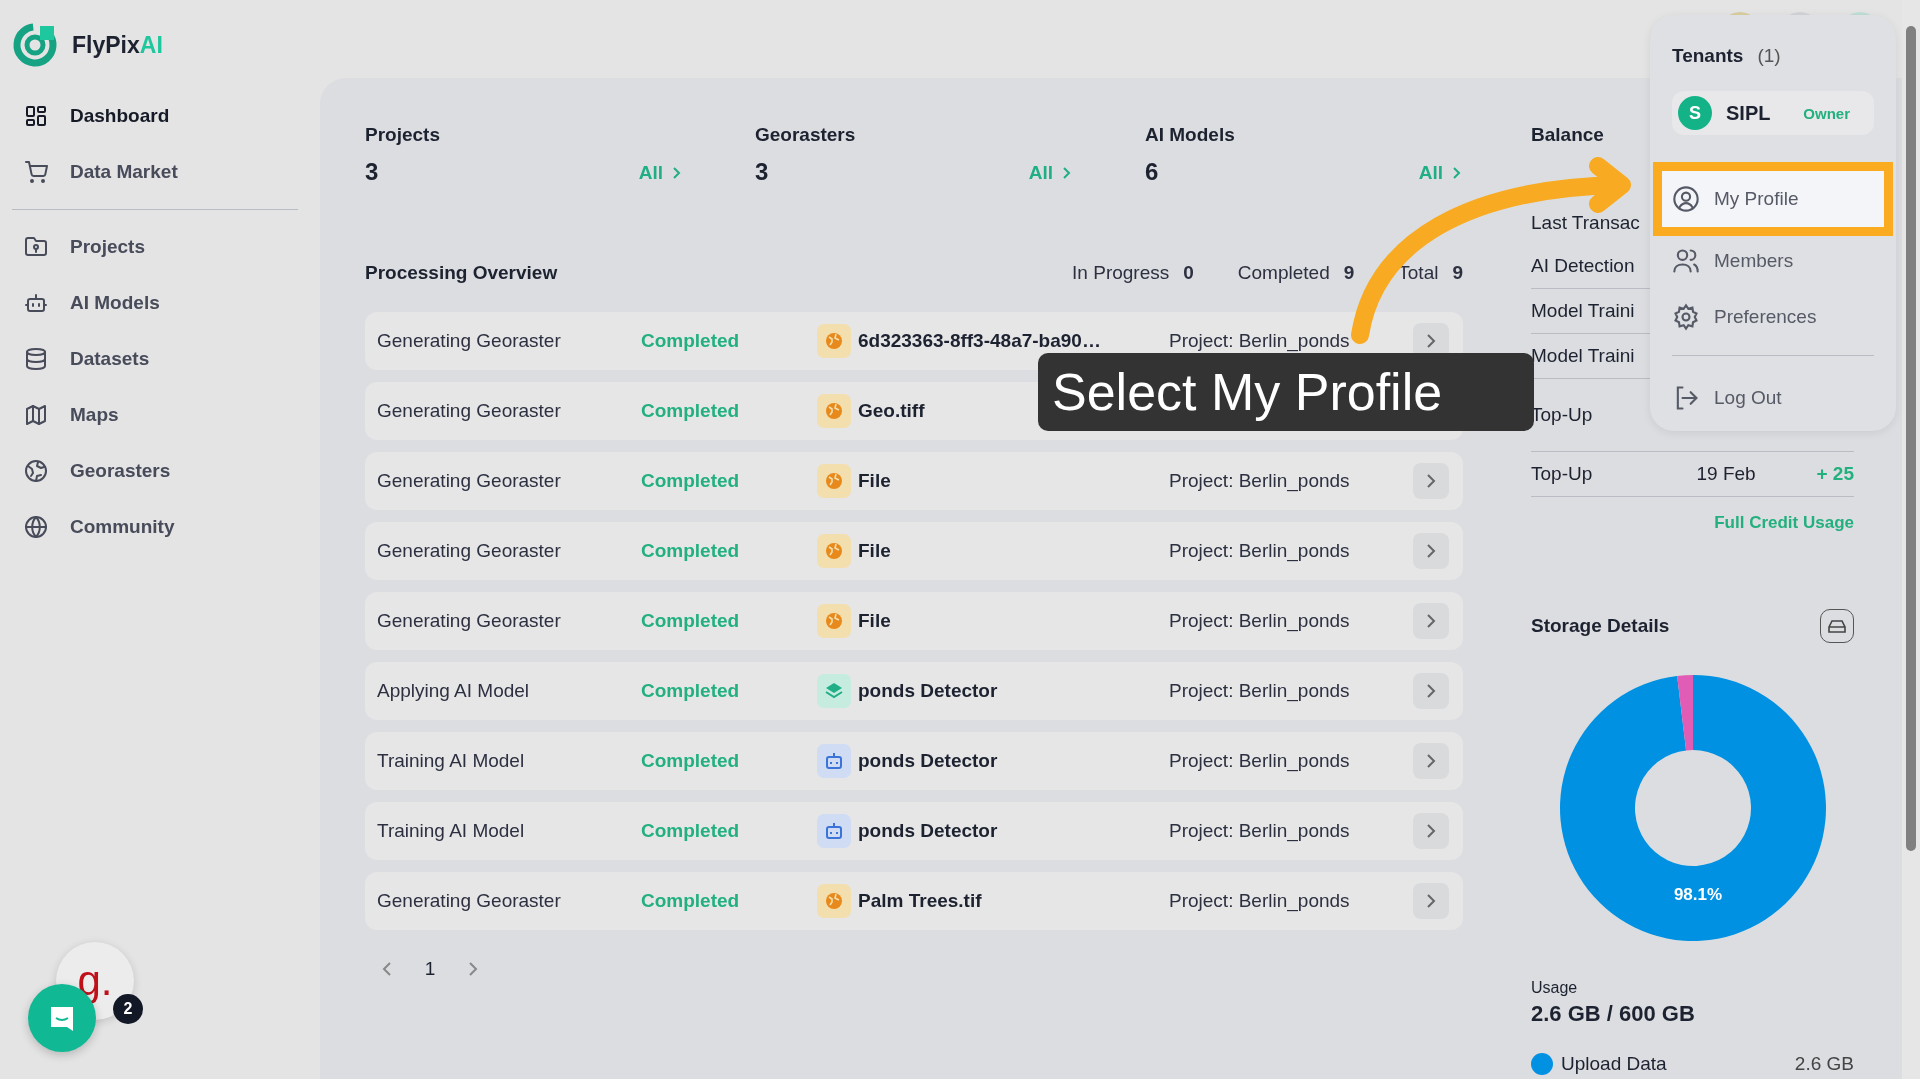  What do you see at coordinates (160, 303) in the screenshot?
I see `sidebar-item: AI Models` at bounding box center [160, 303].